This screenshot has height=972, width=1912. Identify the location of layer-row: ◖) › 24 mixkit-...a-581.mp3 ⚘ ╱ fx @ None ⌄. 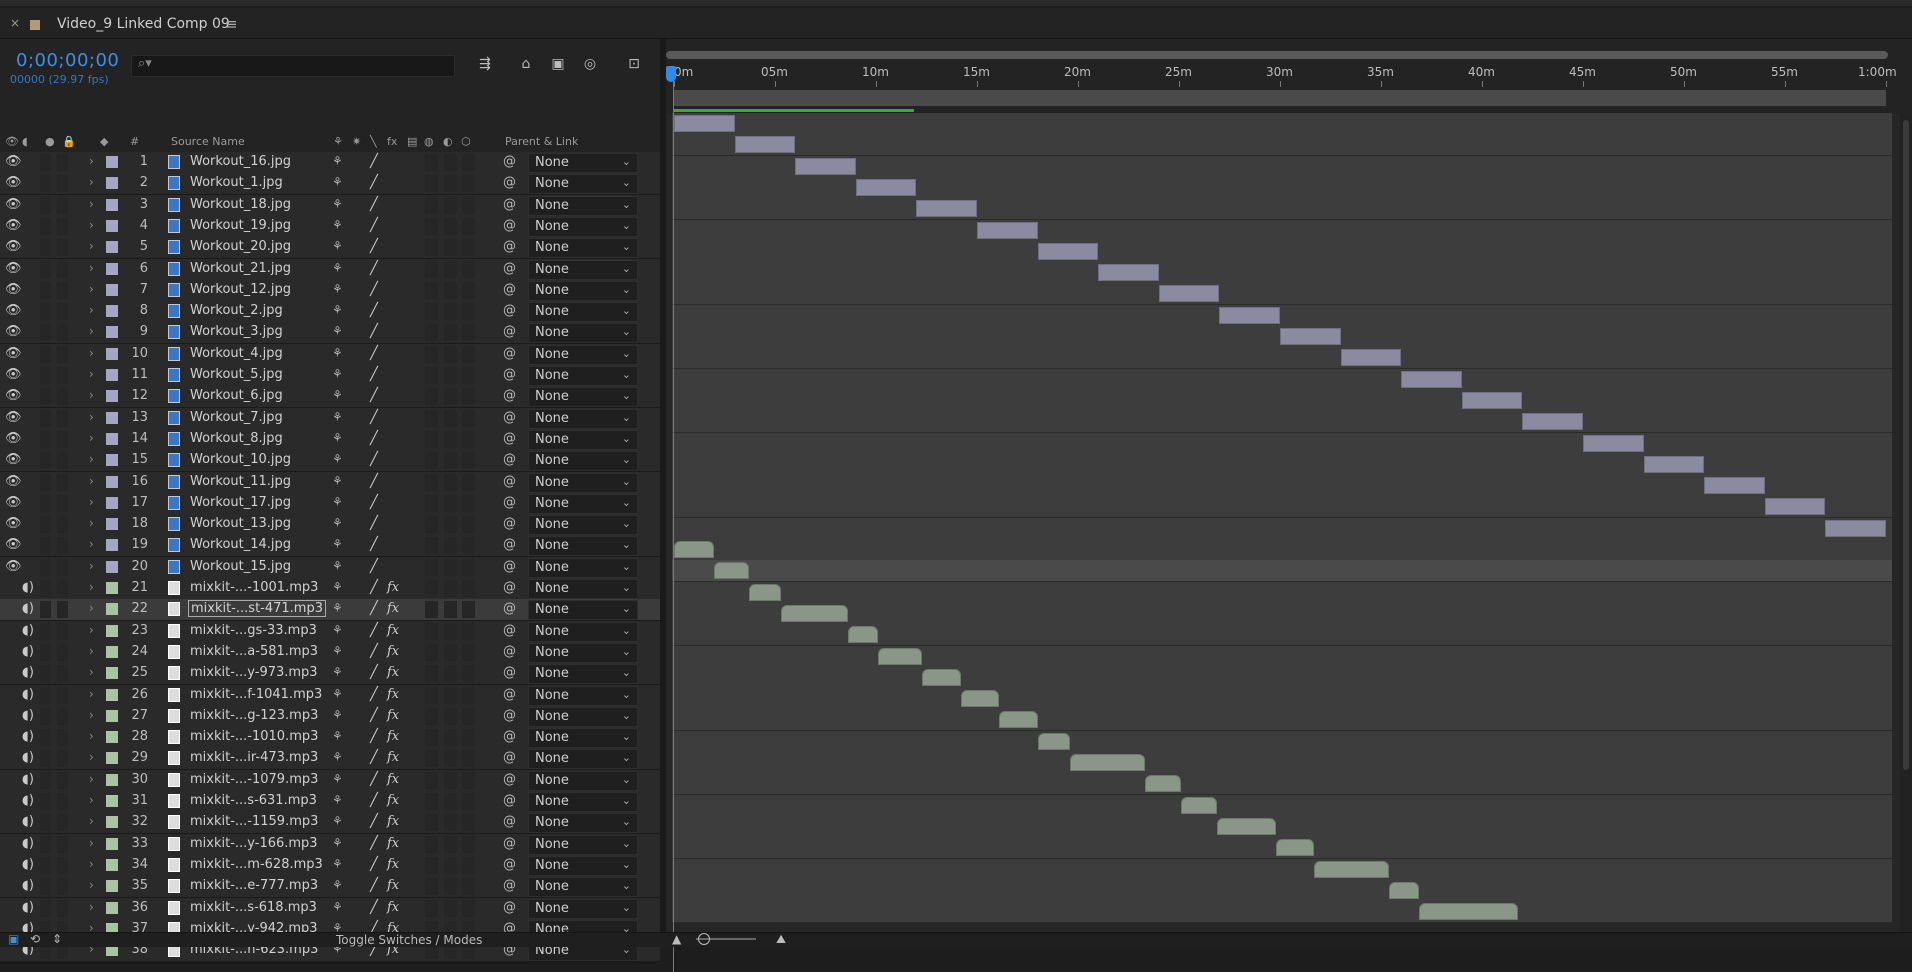
(330, 653).